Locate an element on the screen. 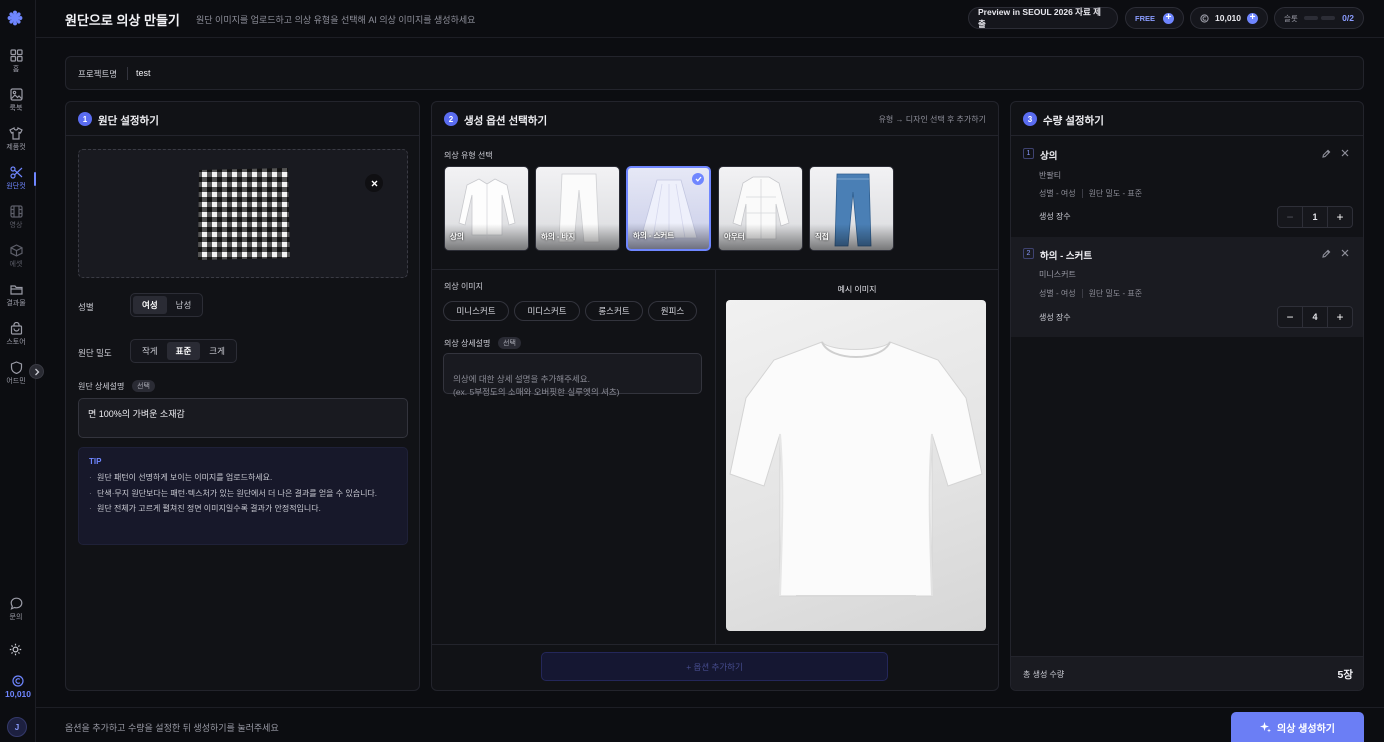 This screenshot has height=742, width=1384. sidebar-item-store: 스토어 is located at coordinates (16, 339).